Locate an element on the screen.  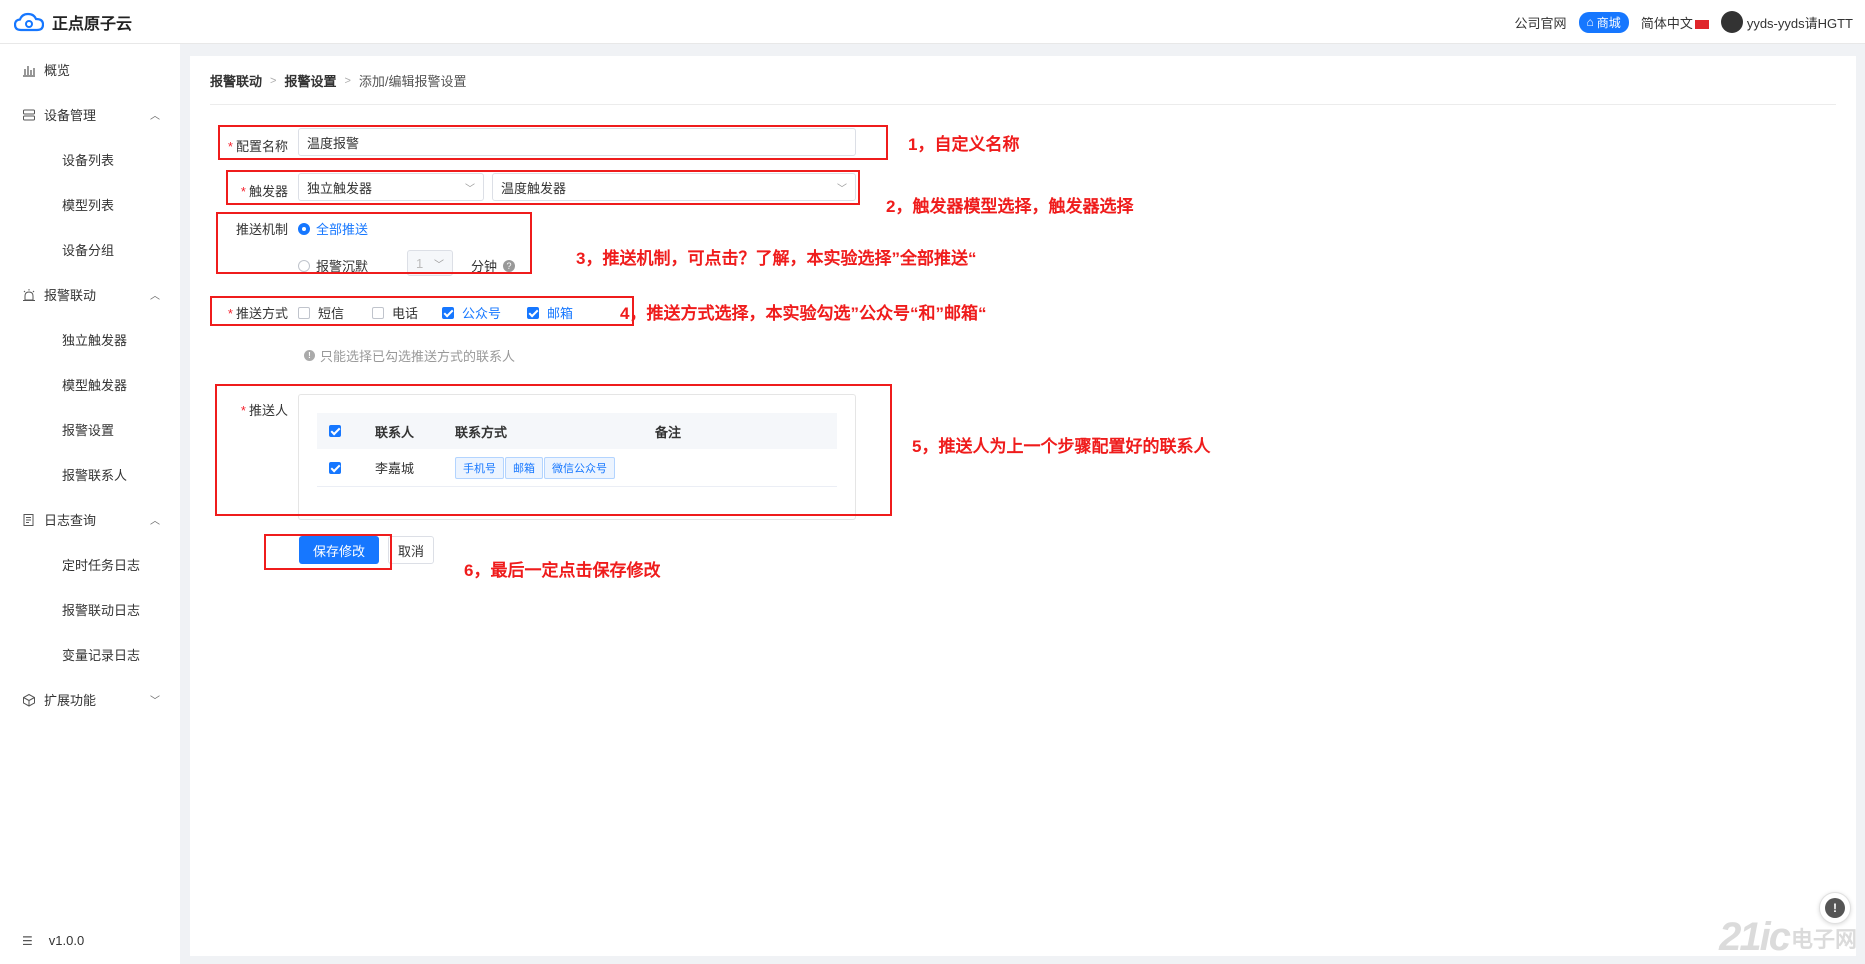
sidebar-item-scheduled-task-log: 定时任务日志 is located at coordinates (90, 564).